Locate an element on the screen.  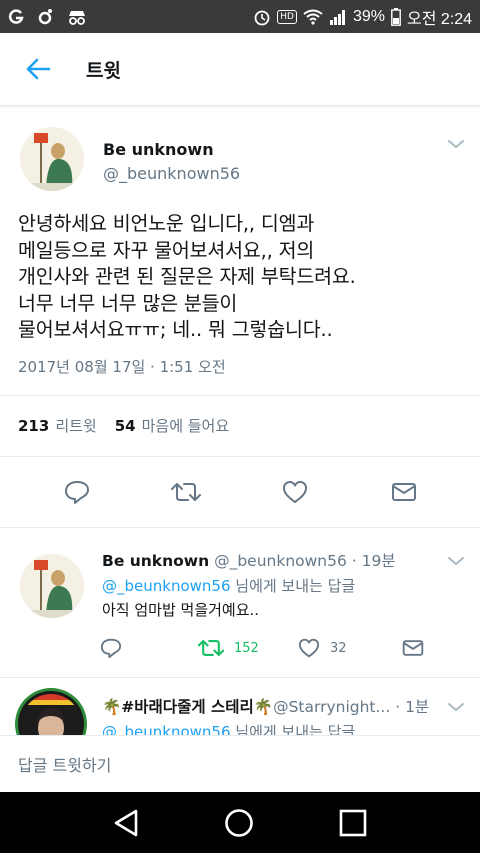
divider is located at coordinates (240, 527).